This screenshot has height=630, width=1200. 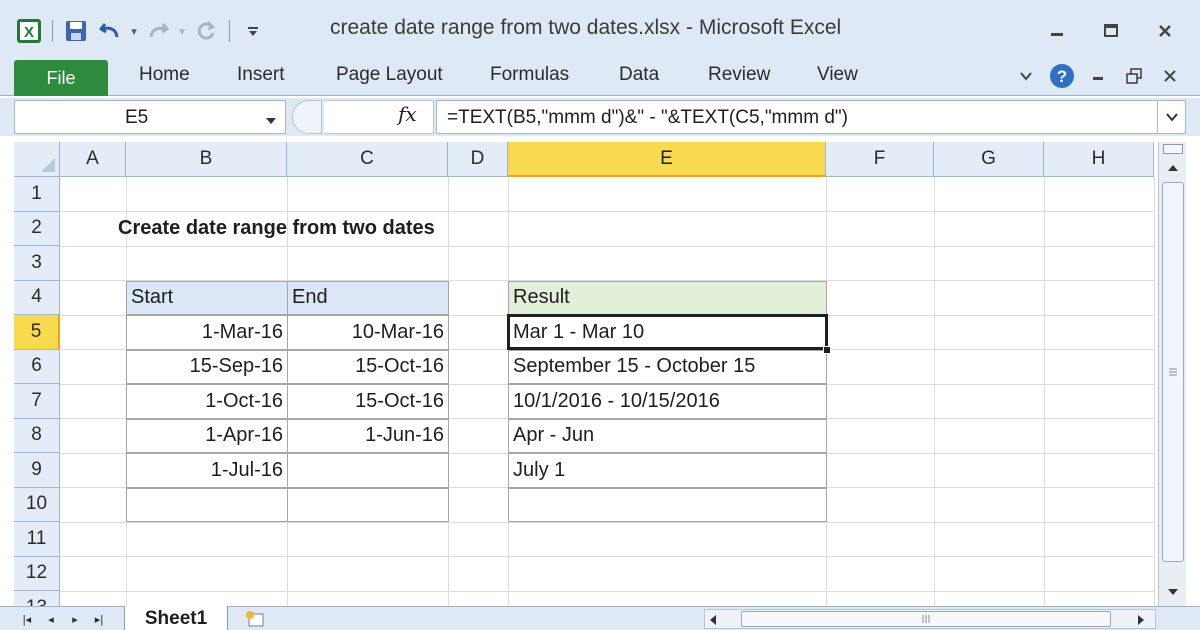 I want to click on column-header-d: D, so click(x=478, y=159).